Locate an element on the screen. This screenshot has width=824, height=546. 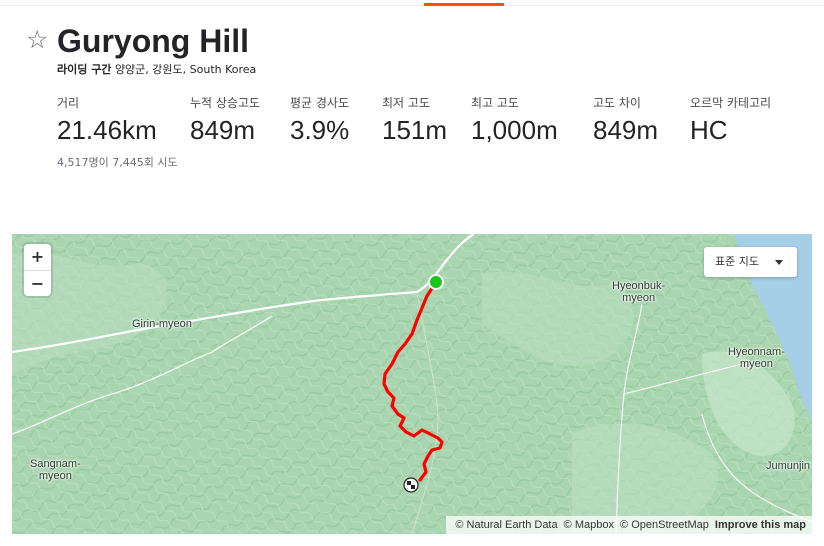
segment-title: Guryong Hill is located at coordinates (153, 41).